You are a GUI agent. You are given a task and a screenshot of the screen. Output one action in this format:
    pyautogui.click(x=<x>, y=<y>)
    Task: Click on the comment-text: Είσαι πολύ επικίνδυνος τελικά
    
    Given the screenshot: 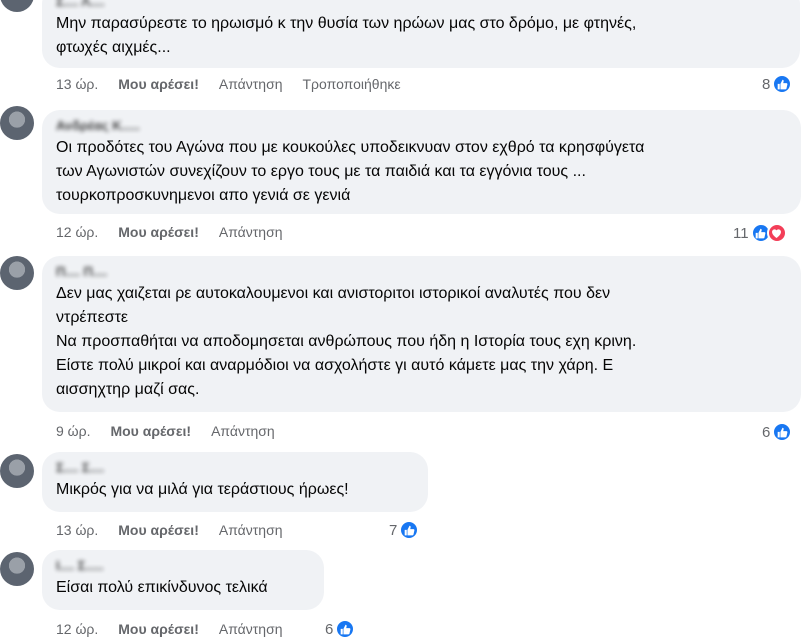 What is the action you would take?
    pyautogui.click(x=162, y=587)
    